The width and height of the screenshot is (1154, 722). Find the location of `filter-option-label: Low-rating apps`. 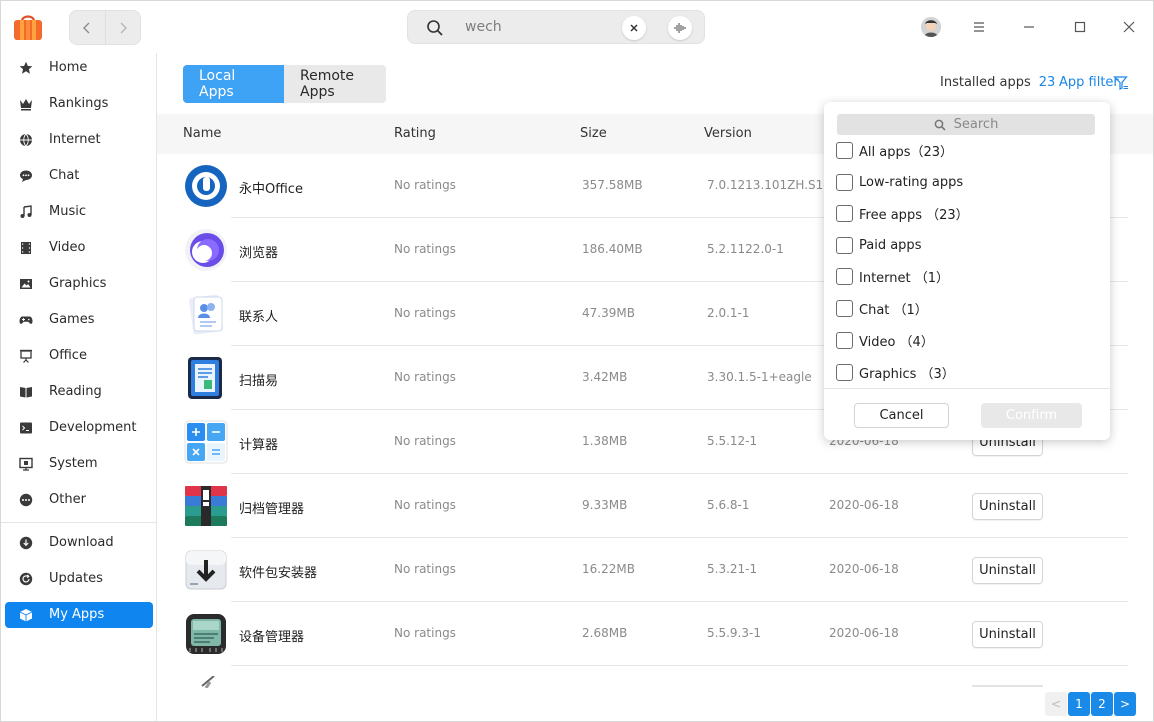

filter-option-label: Low-rating apps is located at coordinates (911, 182).